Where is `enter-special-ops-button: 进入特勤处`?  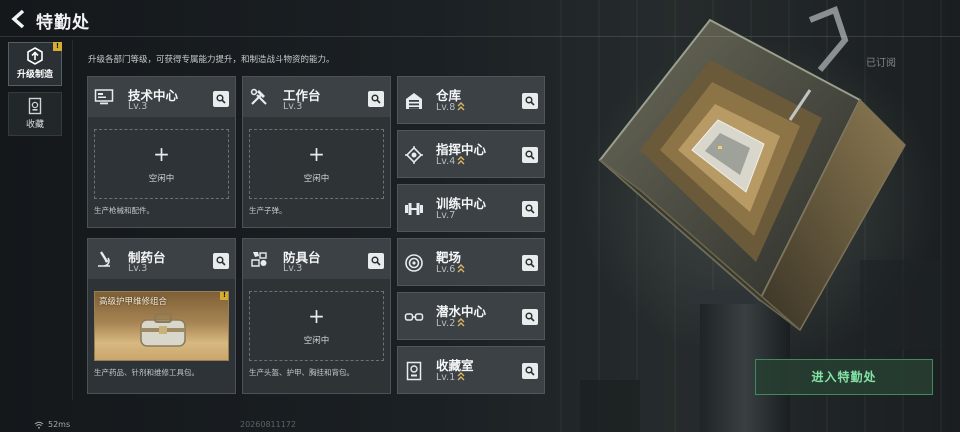 enter-special-ops-button: 进入特勤处 is located at coordinates (844, 377).